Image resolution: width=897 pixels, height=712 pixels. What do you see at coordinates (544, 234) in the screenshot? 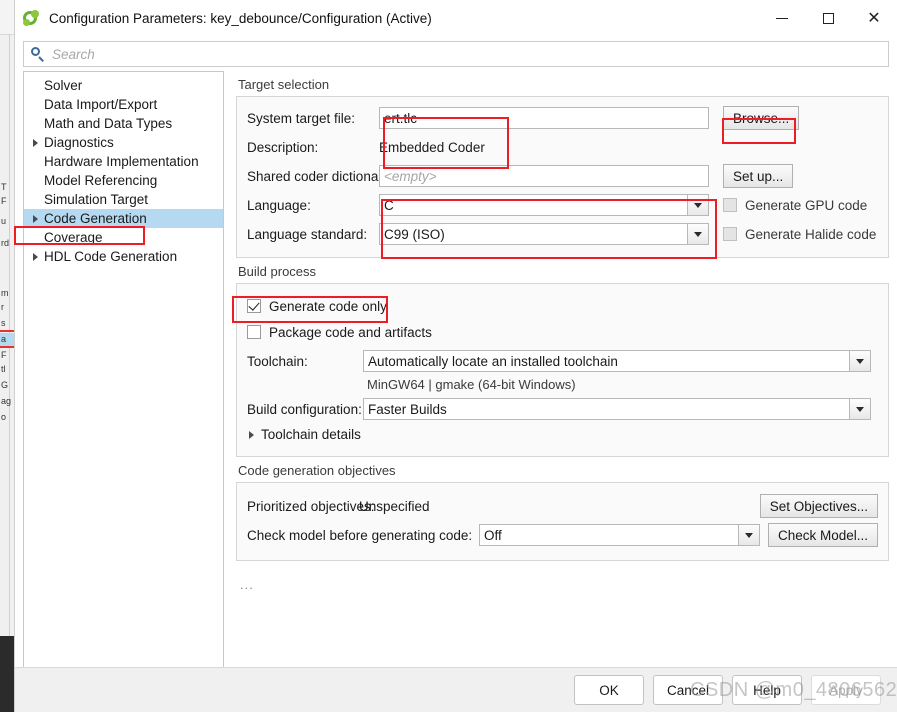
I see `language-standard-dropdown: C99 (ISO)` at bounding box center [544, 234].